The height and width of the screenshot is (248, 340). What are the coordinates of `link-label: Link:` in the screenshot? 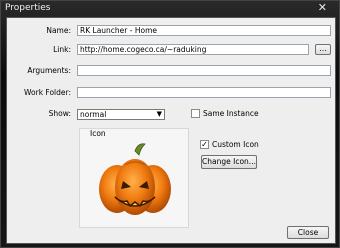 It's located at (62, 49).